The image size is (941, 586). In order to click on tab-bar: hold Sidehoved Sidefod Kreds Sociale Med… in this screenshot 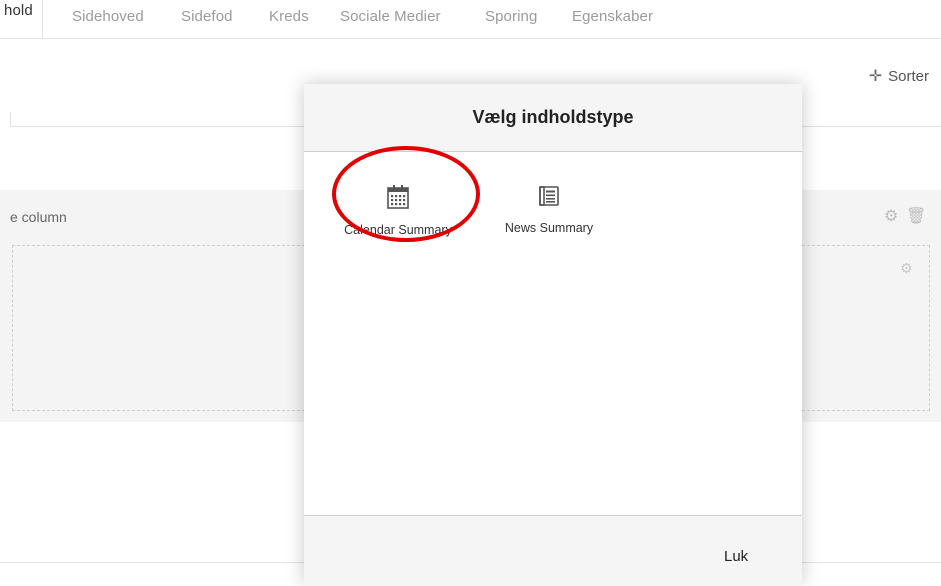, I will do `click(470, 19)`.